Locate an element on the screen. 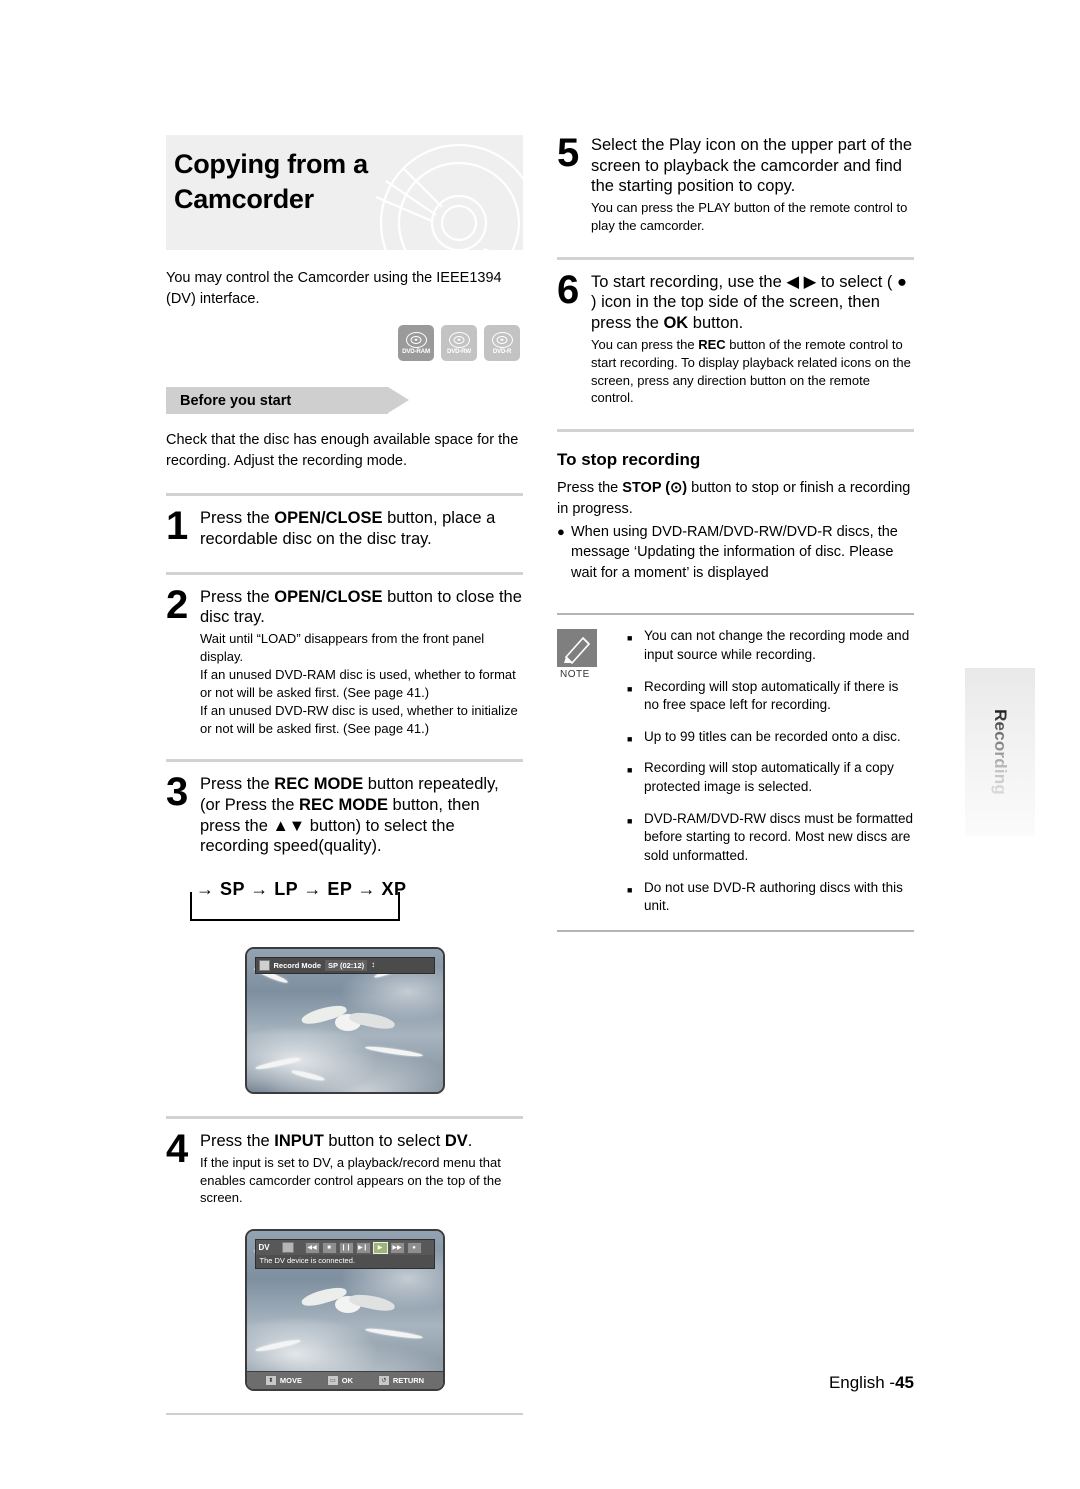  step-4-text-bold2: DV is located at coordinates (456, 1140).